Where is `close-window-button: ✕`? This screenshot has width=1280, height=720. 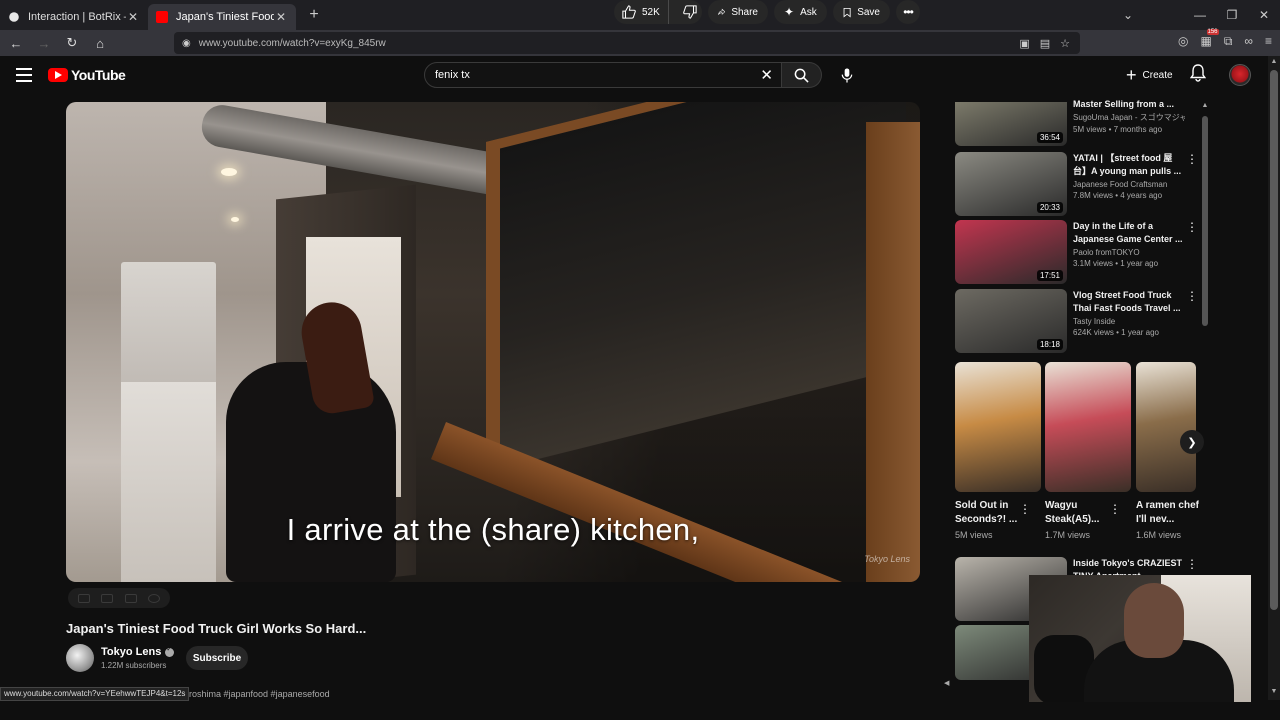 close-window-button: ✕ is located at coordinates (1264, 15).